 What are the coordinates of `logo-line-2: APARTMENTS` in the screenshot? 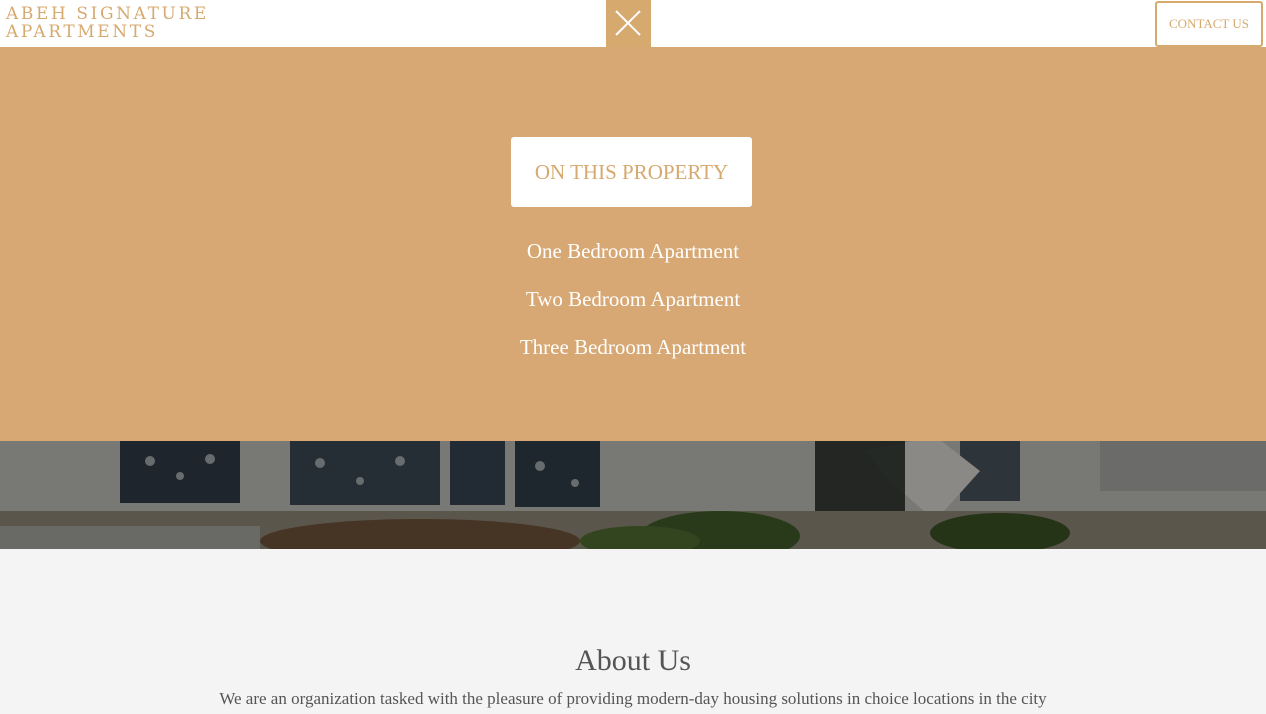 It's located at (82, 32).